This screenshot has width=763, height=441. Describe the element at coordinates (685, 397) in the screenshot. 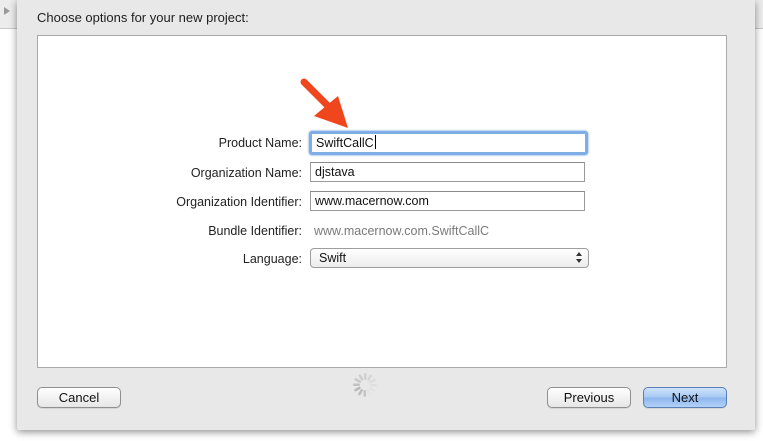

I see `next-button: Next` at that location.